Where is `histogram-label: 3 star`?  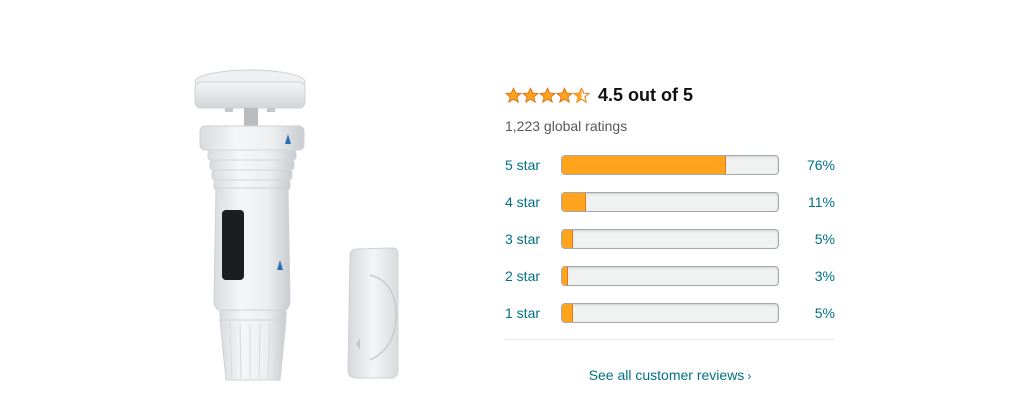 histogram-label: 3 star is located at coordinates (533, 239).